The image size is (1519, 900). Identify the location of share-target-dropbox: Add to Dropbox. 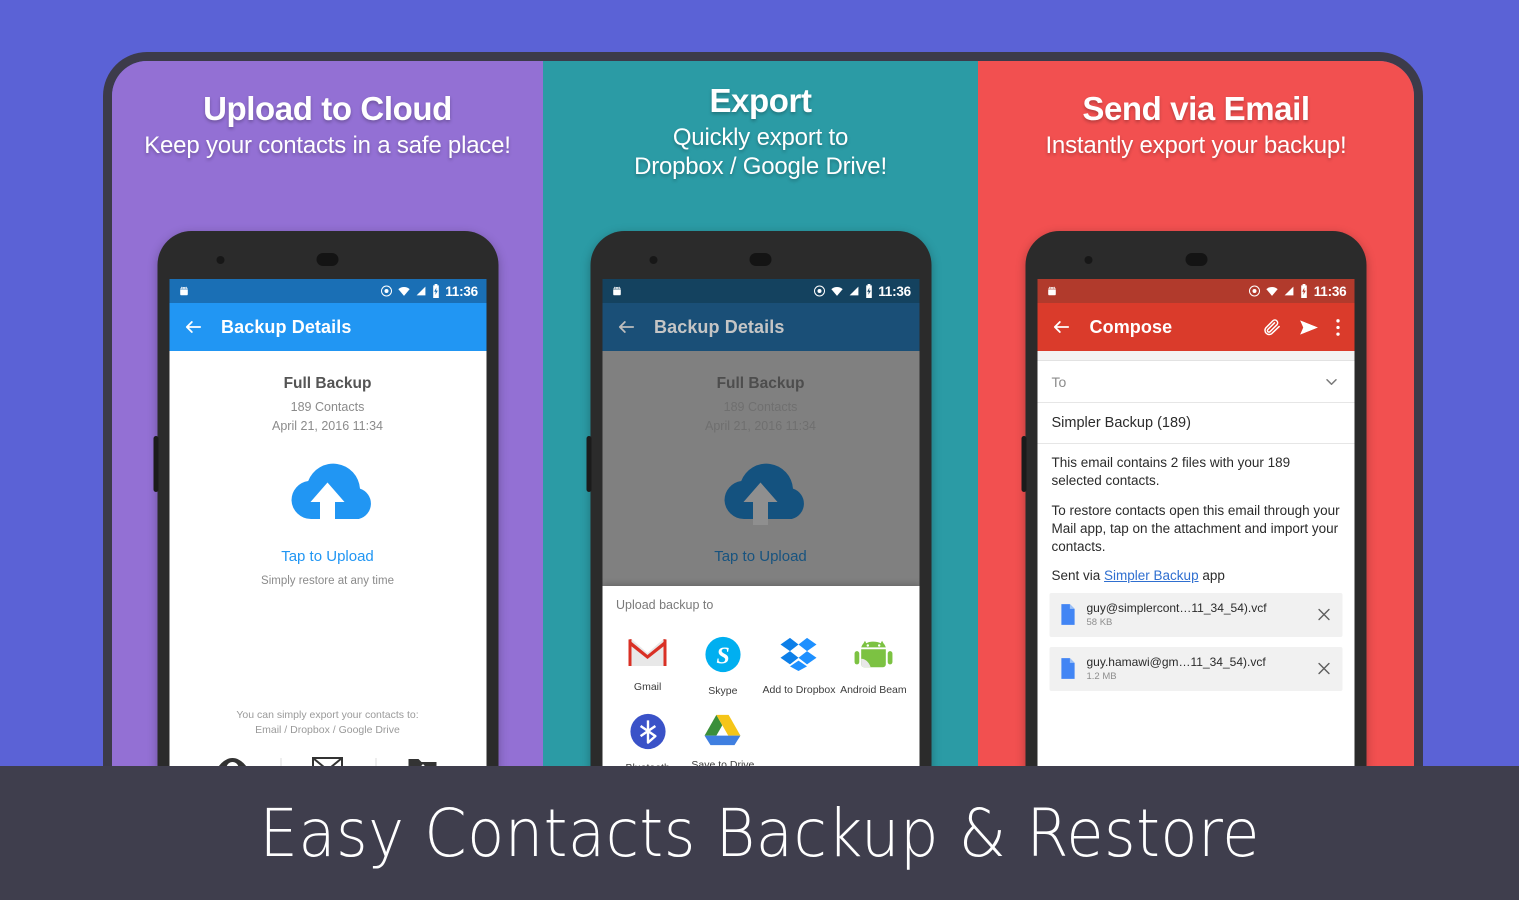
(798, 662).